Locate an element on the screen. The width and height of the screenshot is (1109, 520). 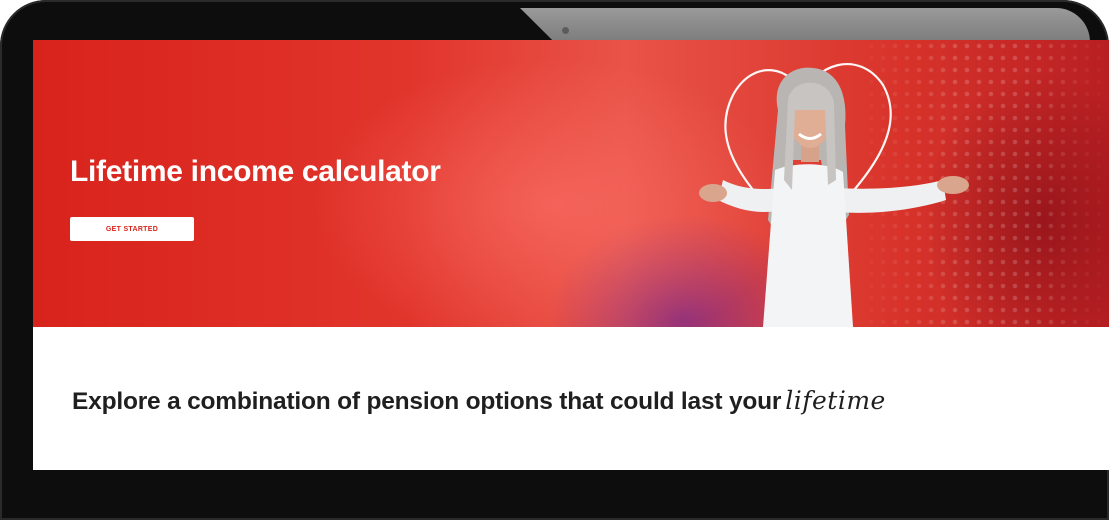
webcam-icon is located at coordinates (565, 30).